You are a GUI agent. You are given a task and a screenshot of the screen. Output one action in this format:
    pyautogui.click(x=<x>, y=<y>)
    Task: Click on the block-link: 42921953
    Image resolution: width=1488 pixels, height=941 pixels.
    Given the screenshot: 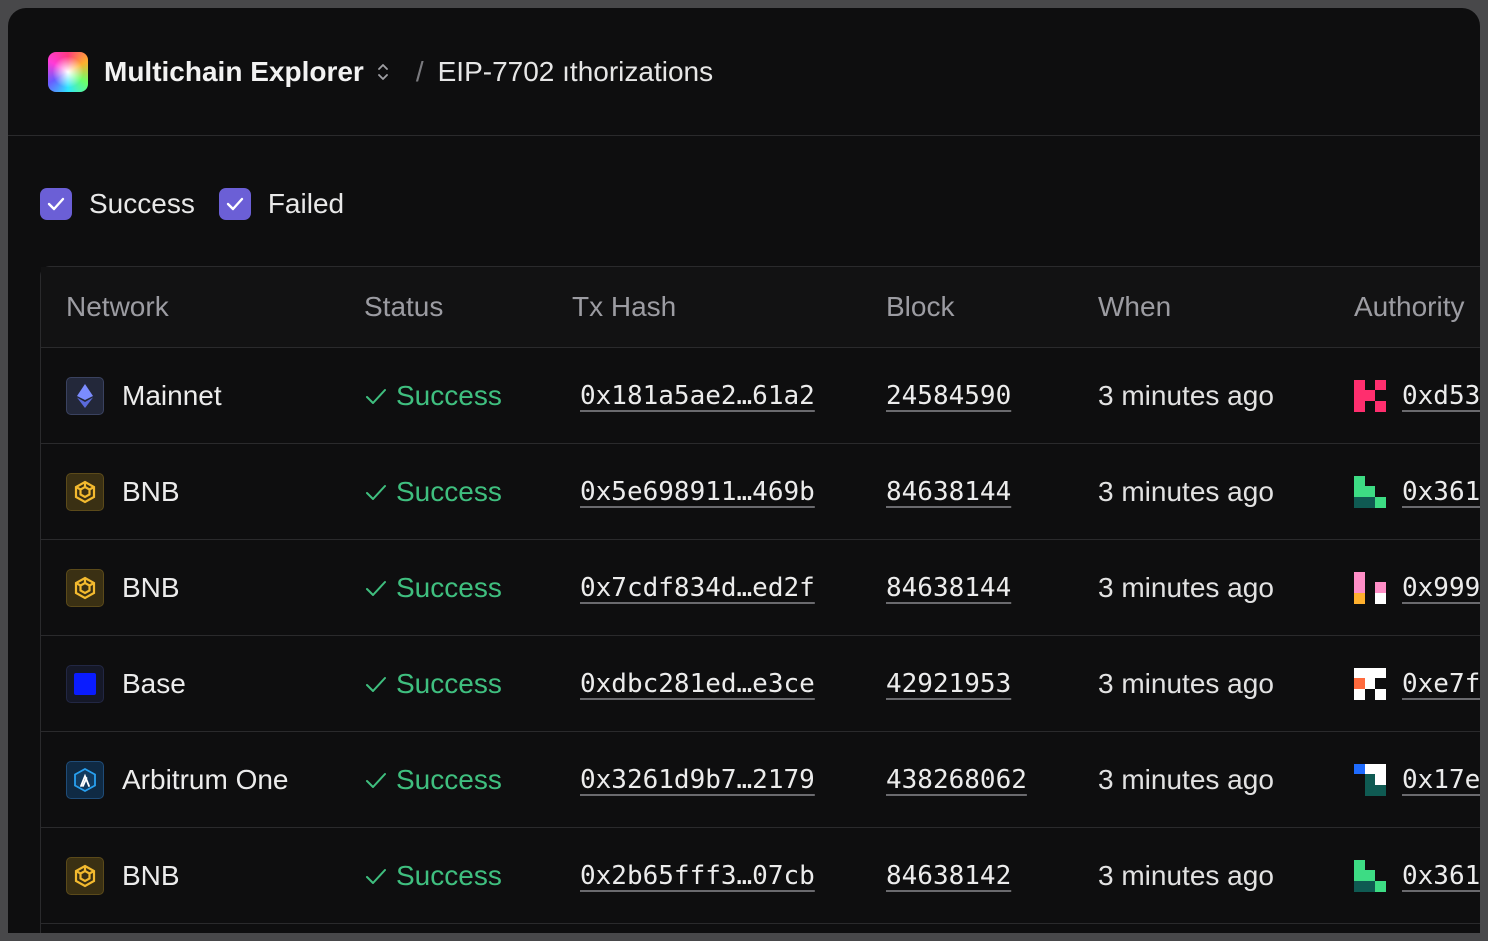 What is the action you would take?
    pyautogui.click(x=948, y=684)
    